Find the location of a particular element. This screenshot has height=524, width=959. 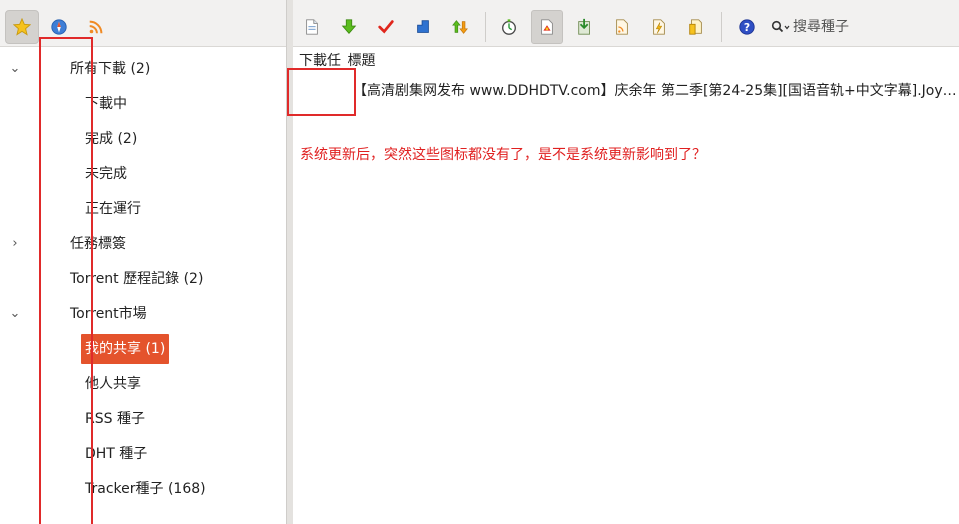

help-icon: ? is located at coordinates (747, 27).